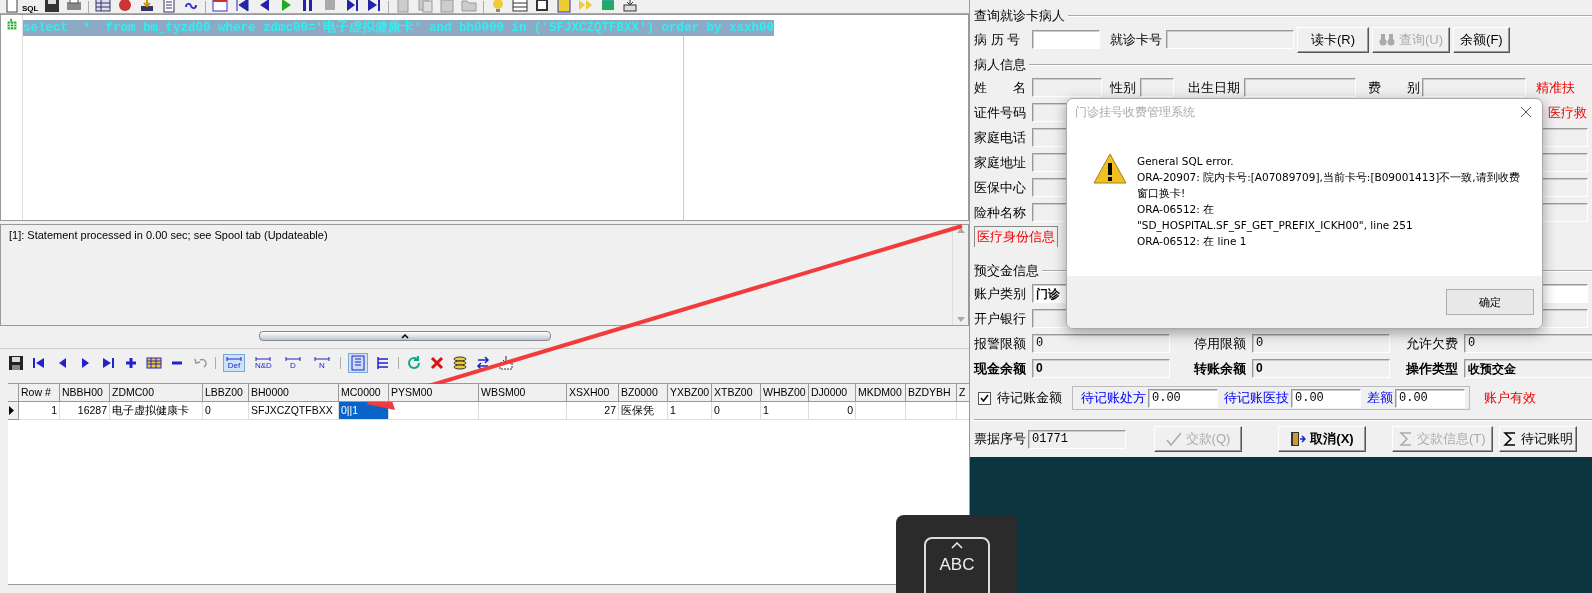  What do you see at coordinates (520, 6) in the screenshot?
I see `table-icon` at bounding box center [520, 6].